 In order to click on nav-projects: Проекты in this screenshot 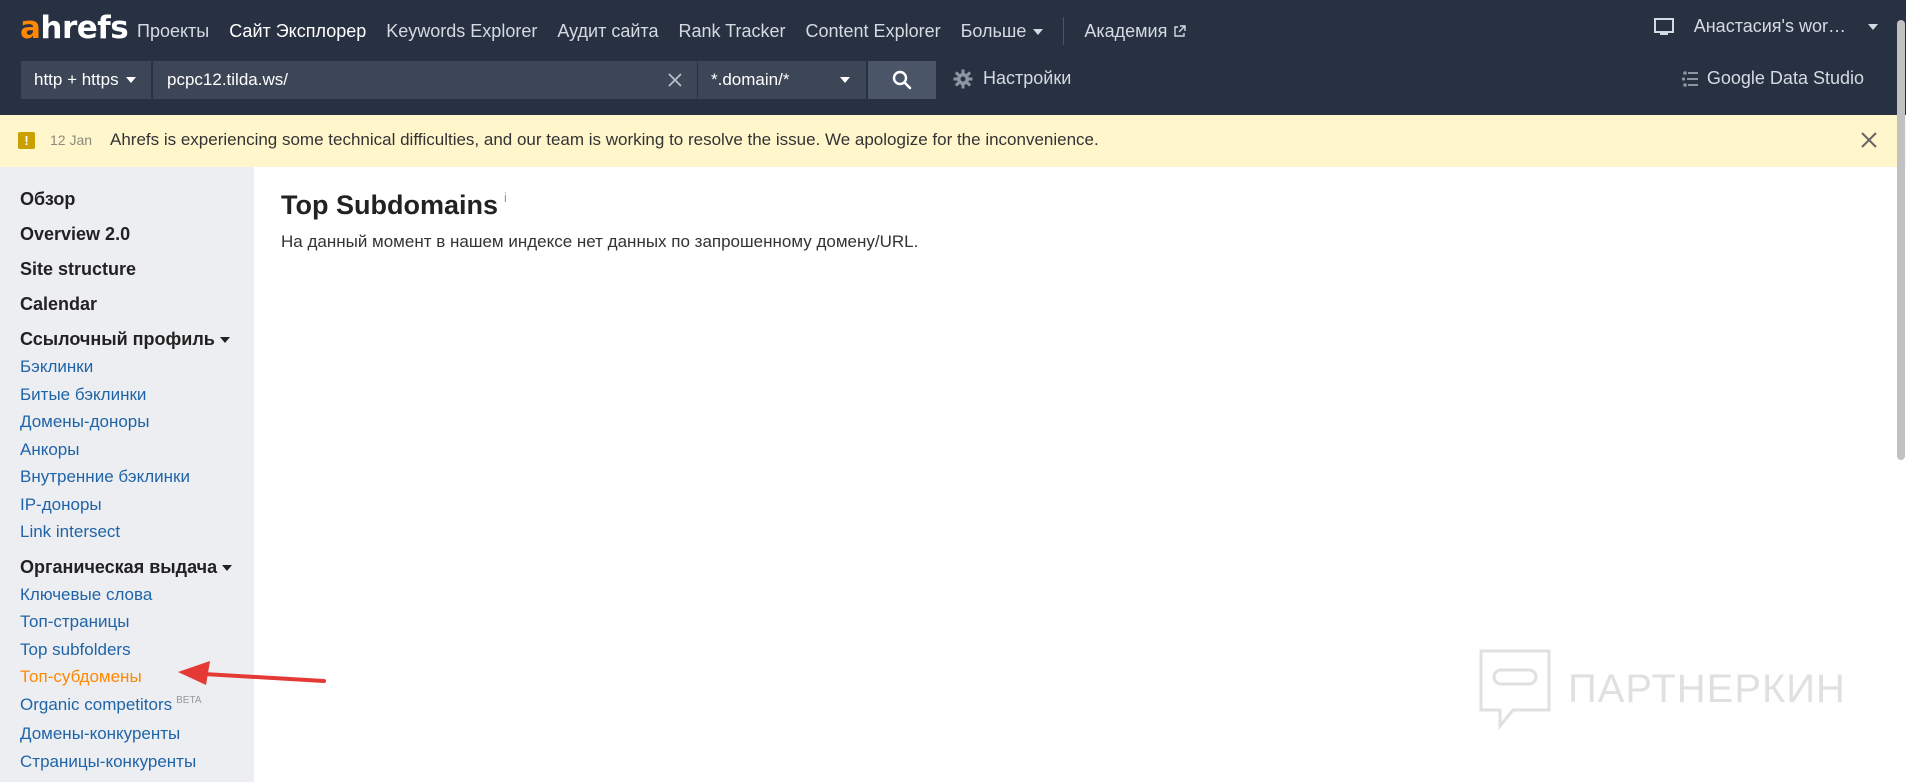, I will do `click(173, 31)`.